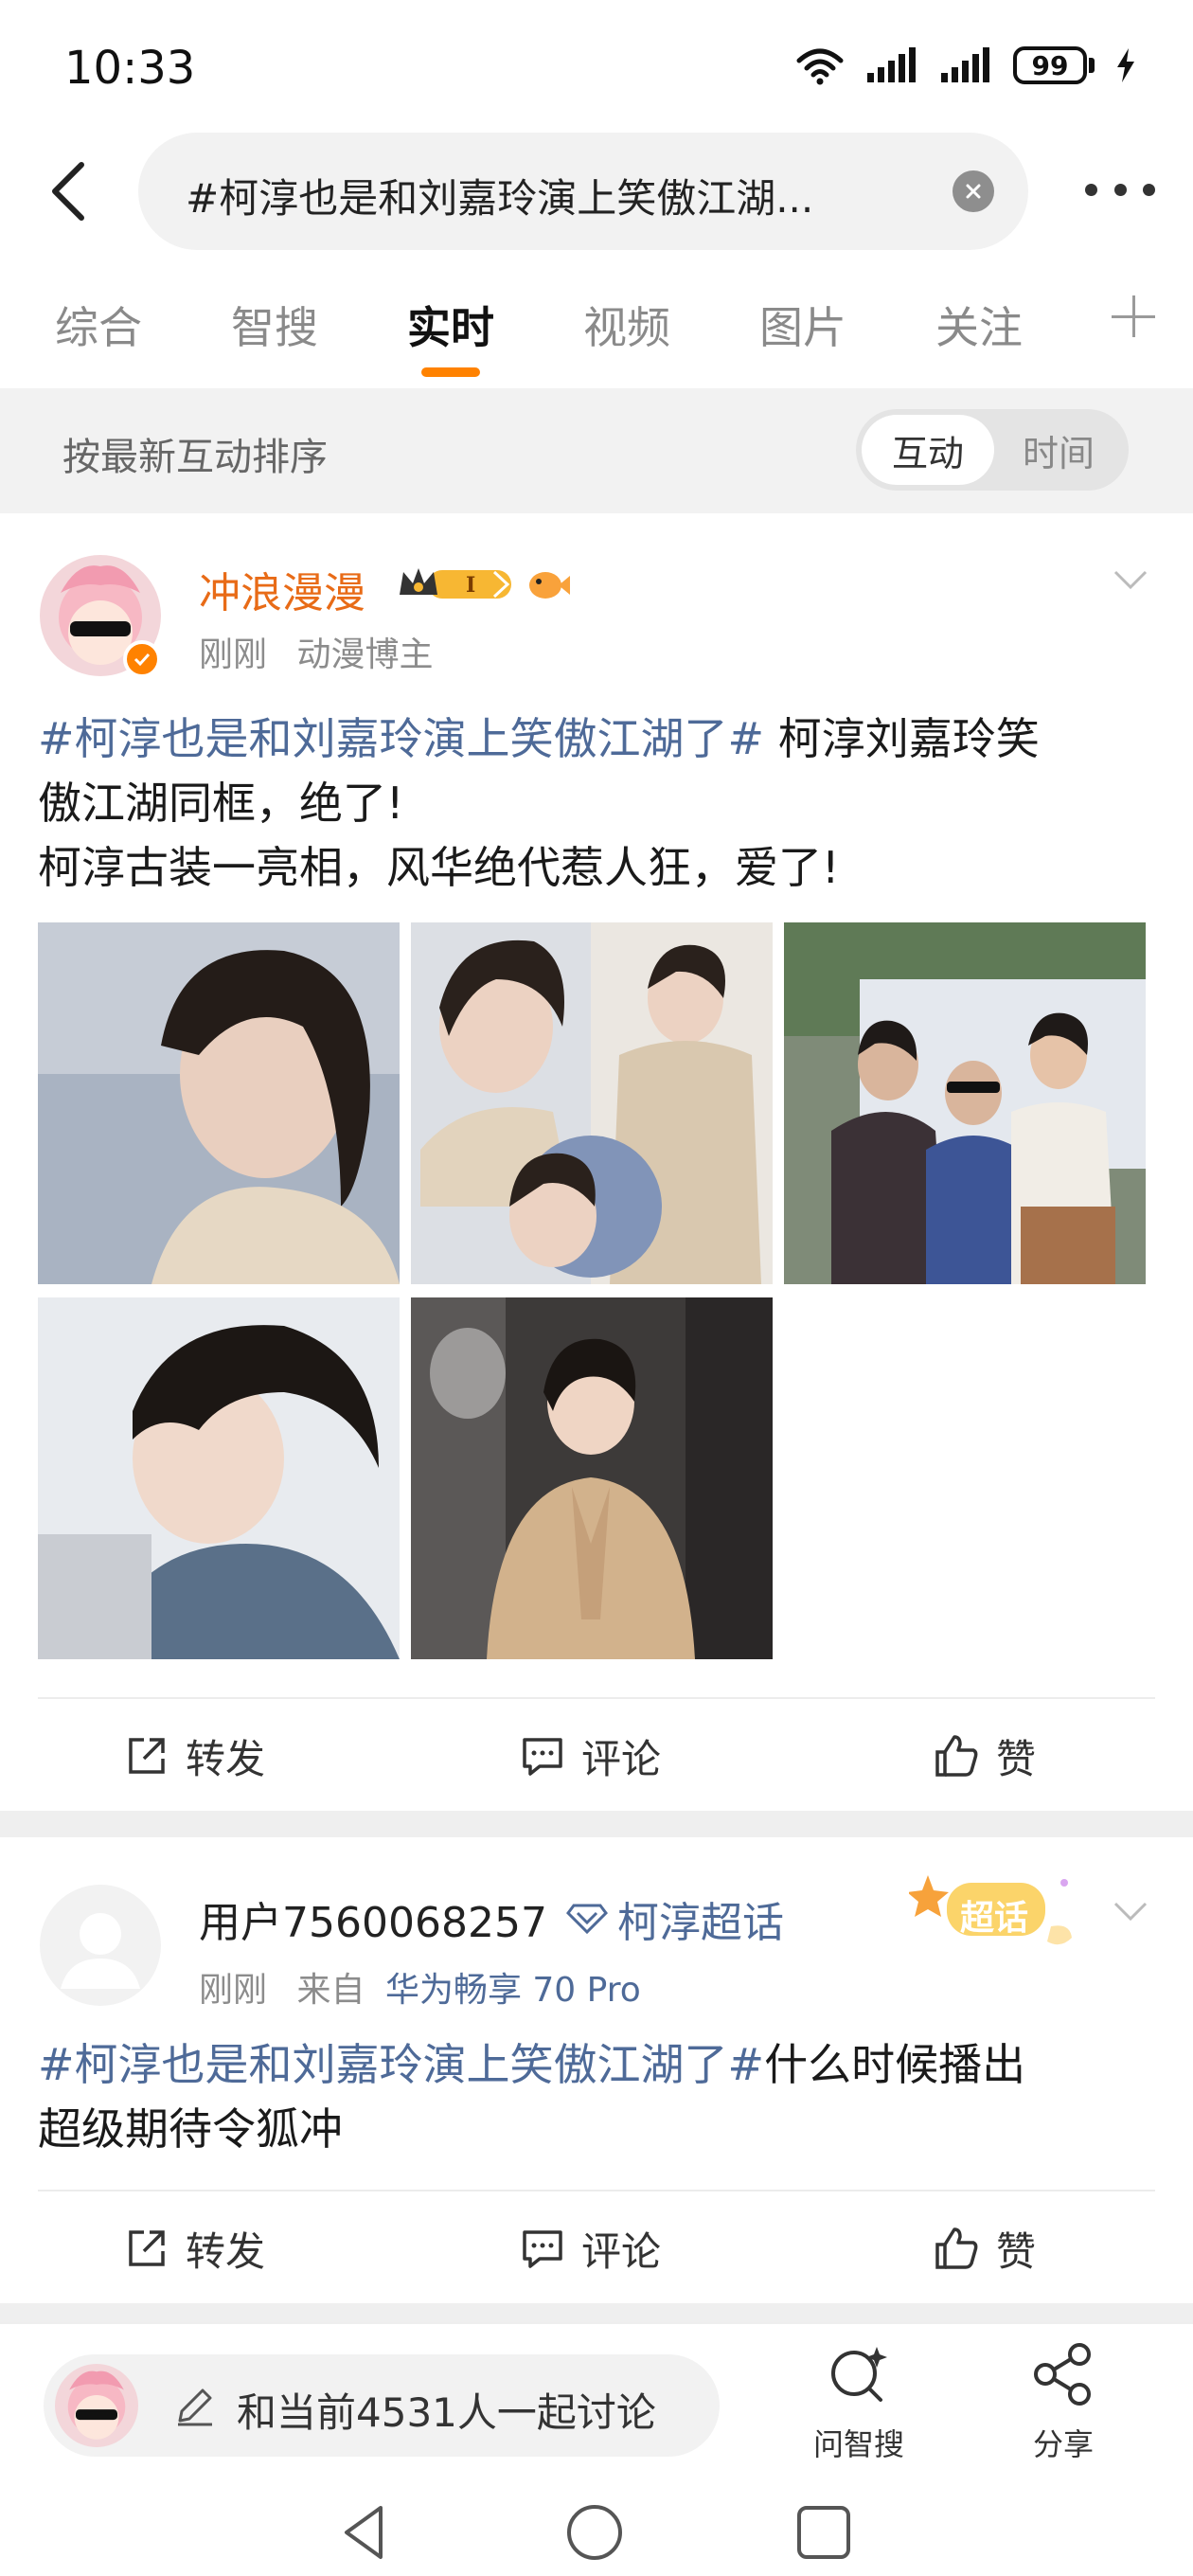  I want to click on tab-video: 视频, so click(626, 325).